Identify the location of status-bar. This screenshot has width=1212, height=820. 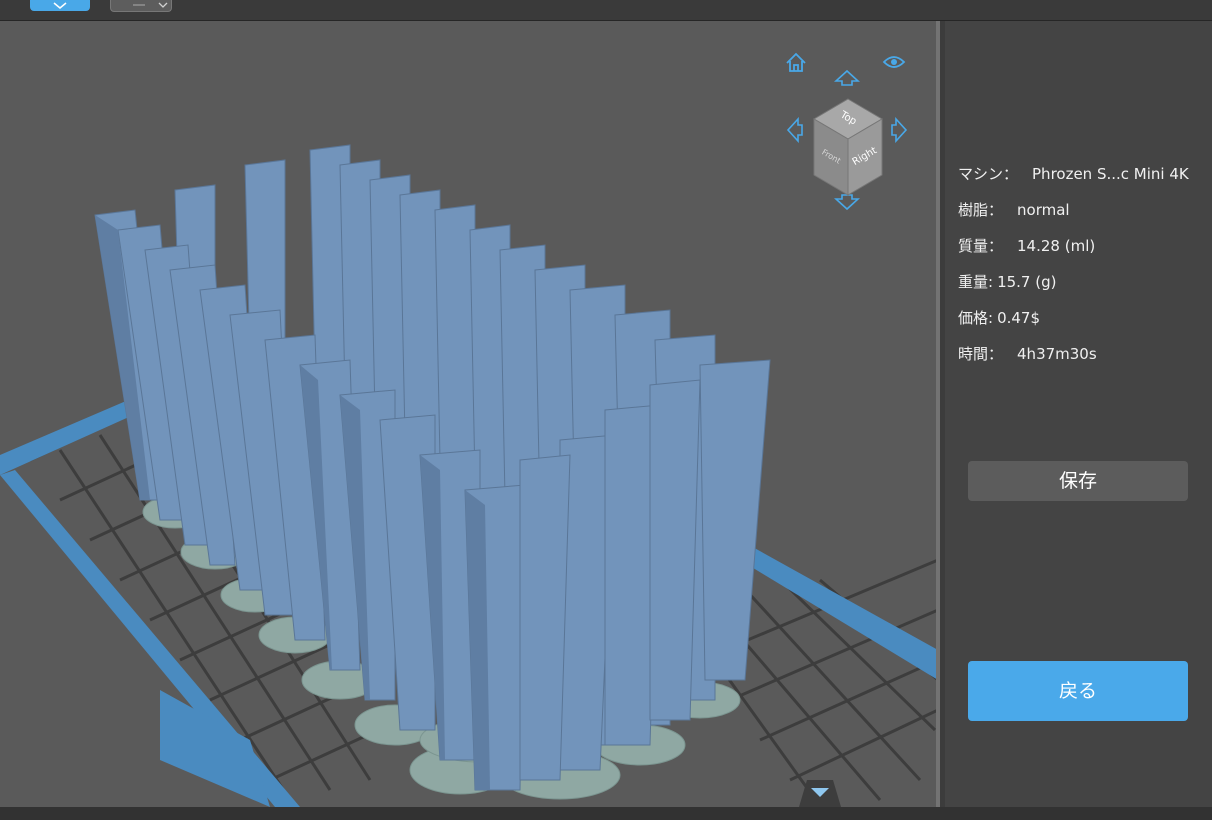
(606, 813).